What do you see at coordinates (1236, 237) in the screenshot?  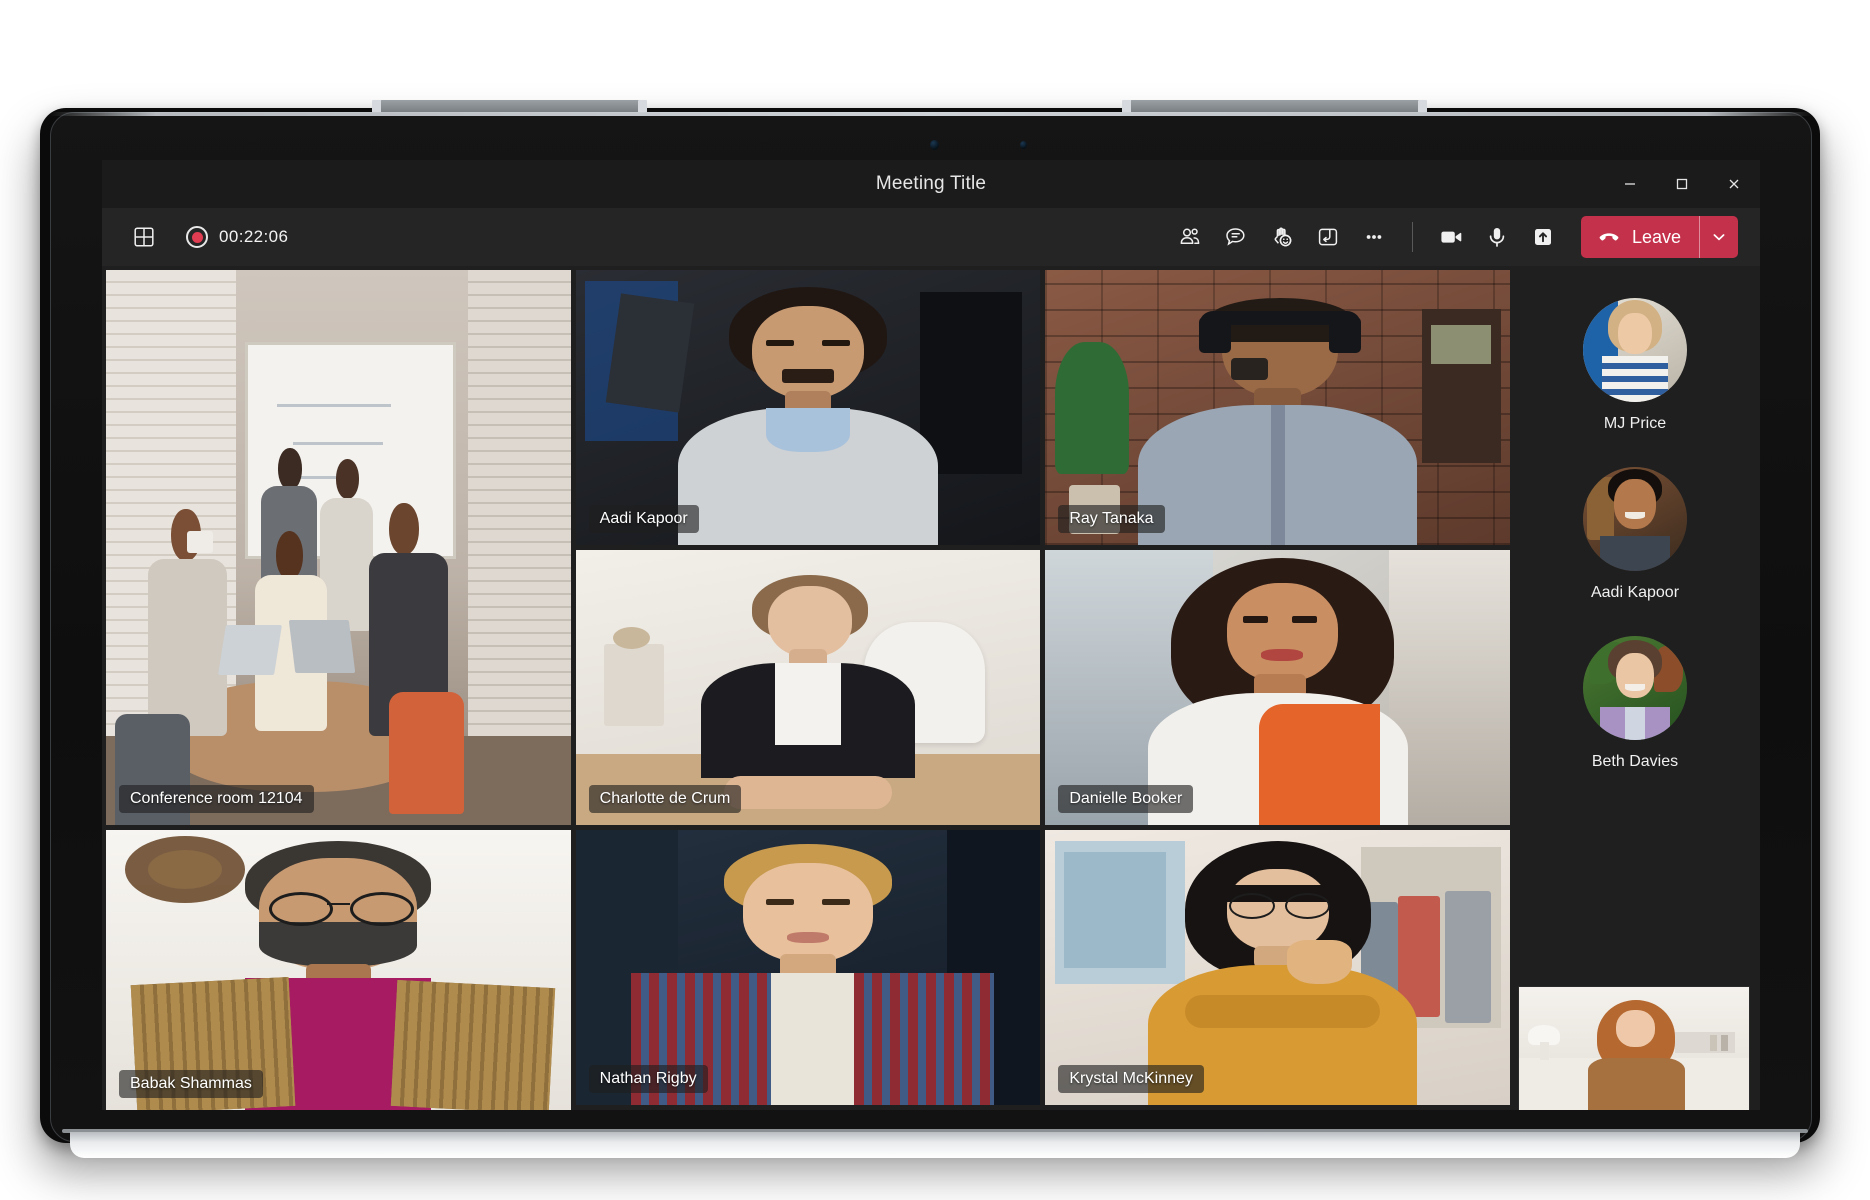 I see `chat-bubble-icon` at bounding box center [1236, 237].